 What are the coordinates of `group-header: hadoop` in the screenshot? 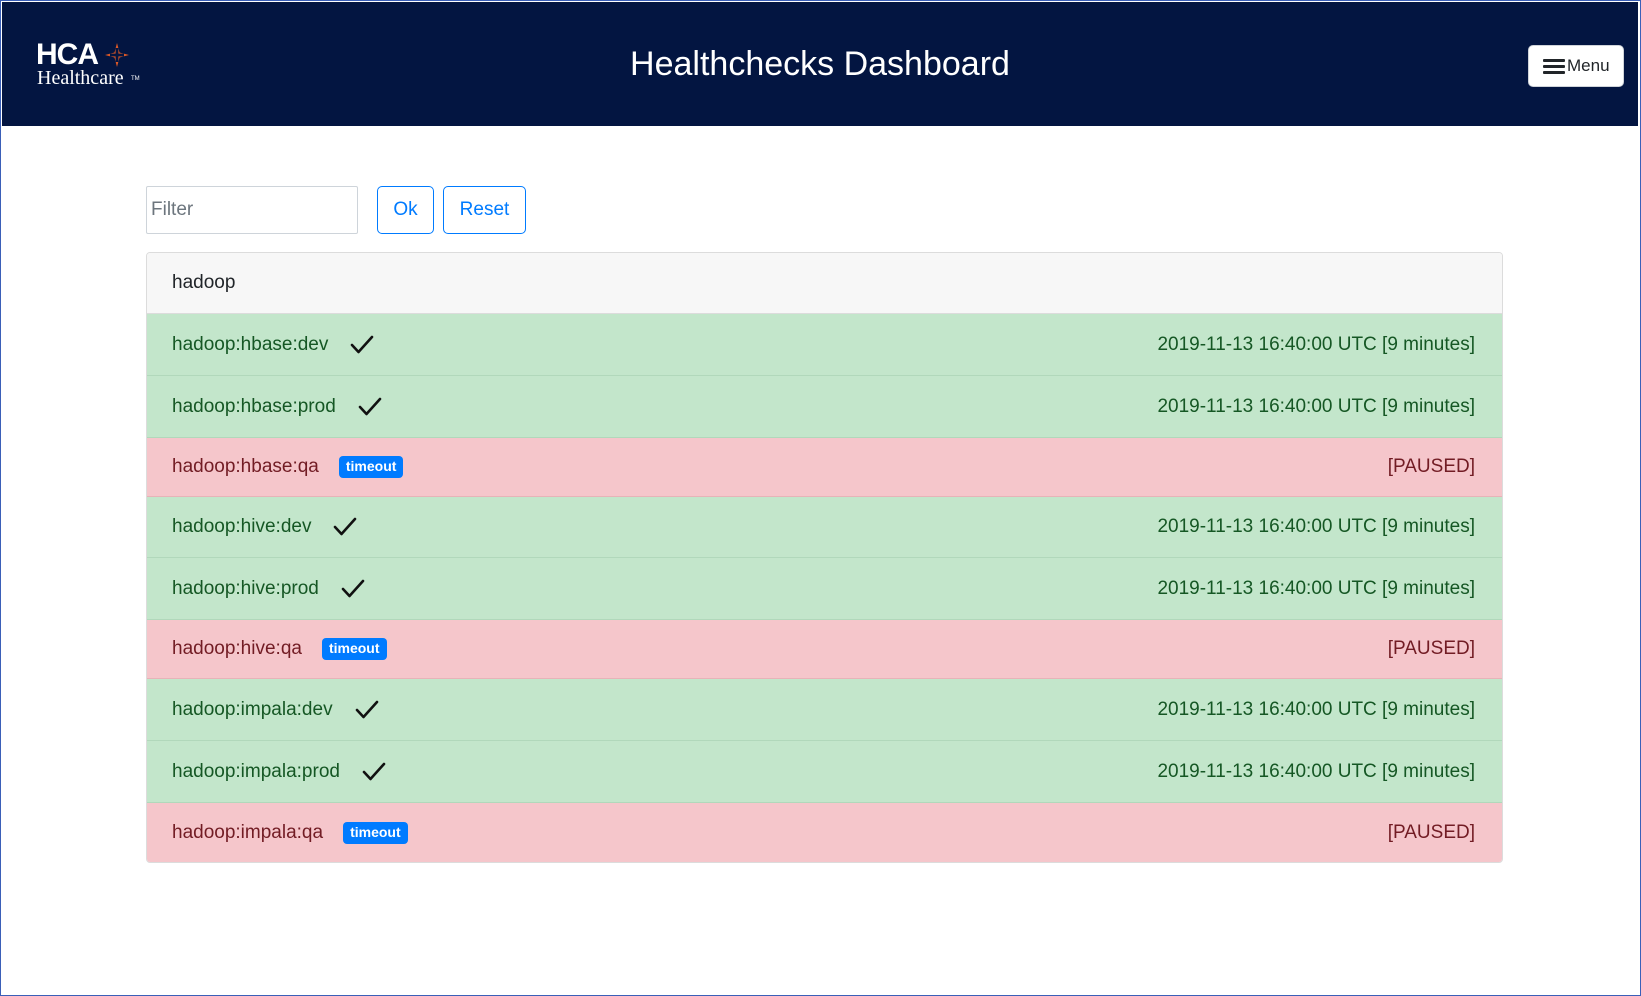 It's located at (824, 283).